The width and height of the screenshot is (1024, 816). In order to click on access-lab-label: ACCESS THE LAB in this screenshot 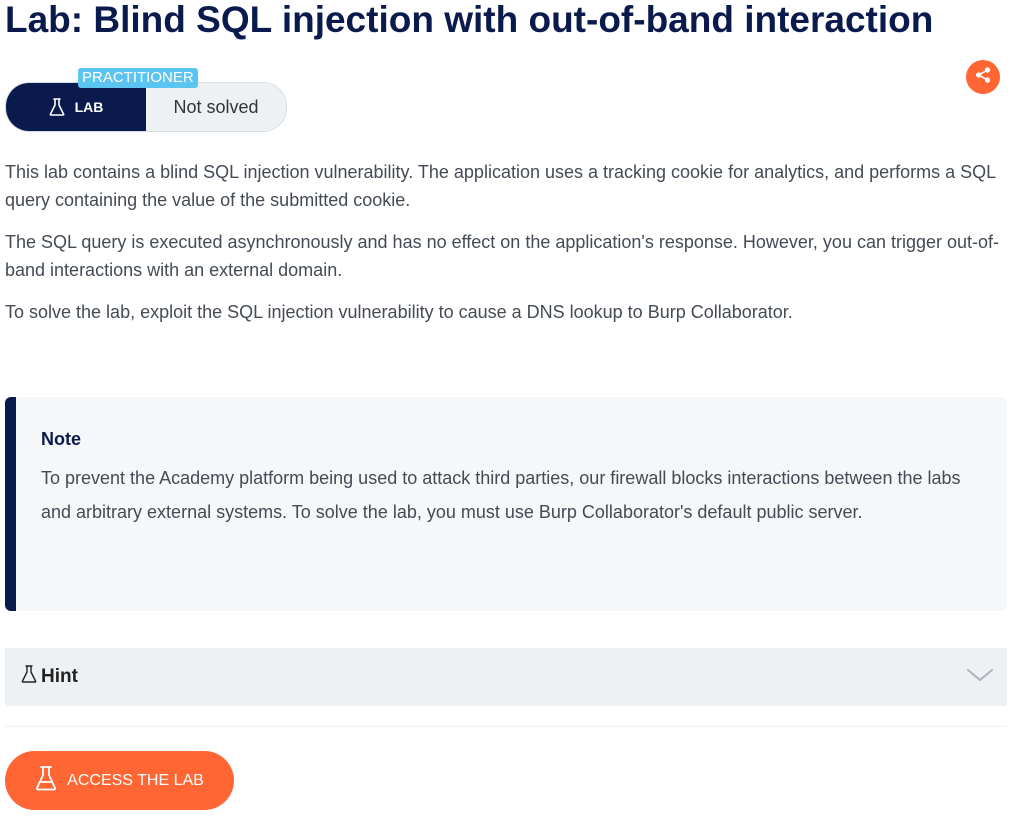, I will do `click(135, 780)`.